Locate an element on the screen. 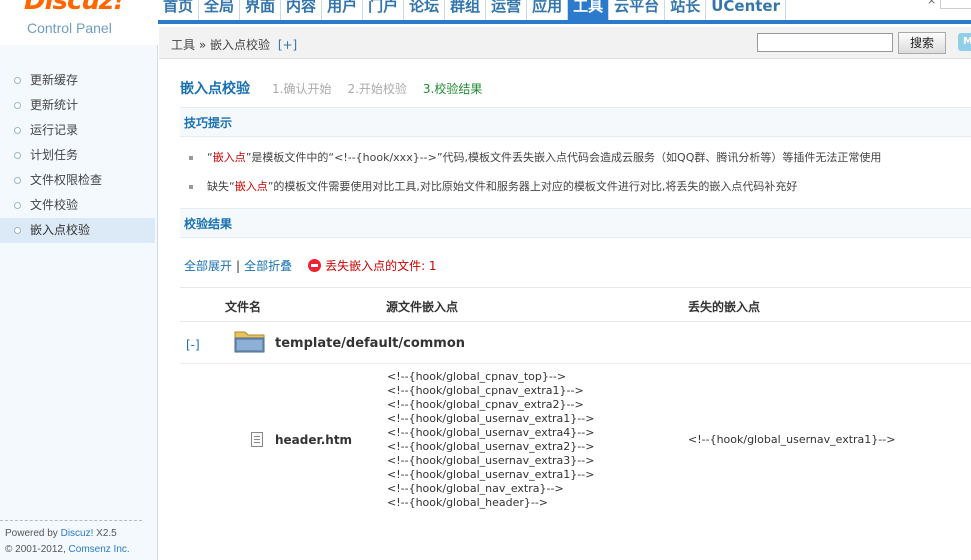 This screenshot has width=971, height=560. sidebar-item-label: 嵌入点校验 is located at coordinates (60, 230).